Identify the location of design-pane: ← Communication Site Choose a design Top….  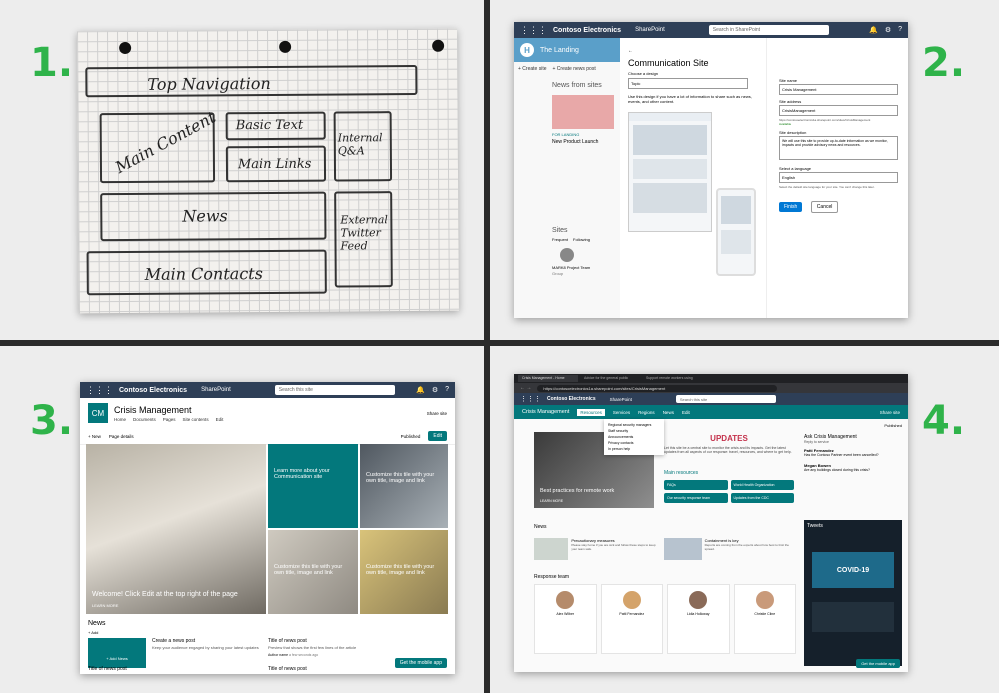
(693, 178).